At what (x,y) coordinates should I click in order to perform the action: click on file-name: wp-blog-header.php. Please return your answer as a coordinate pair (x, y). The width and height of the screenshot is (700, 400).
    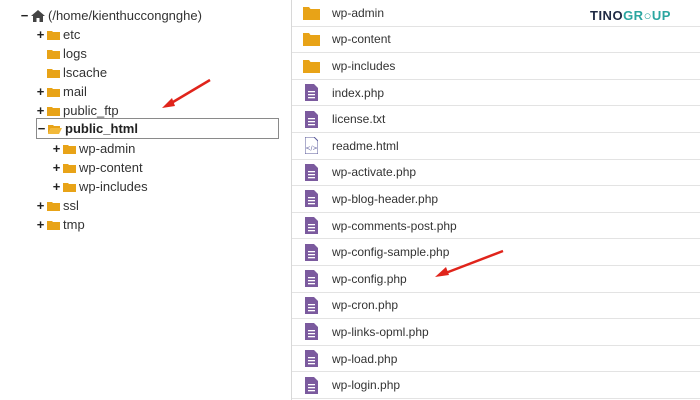
    Looking at the image, I should click on (385, 198).